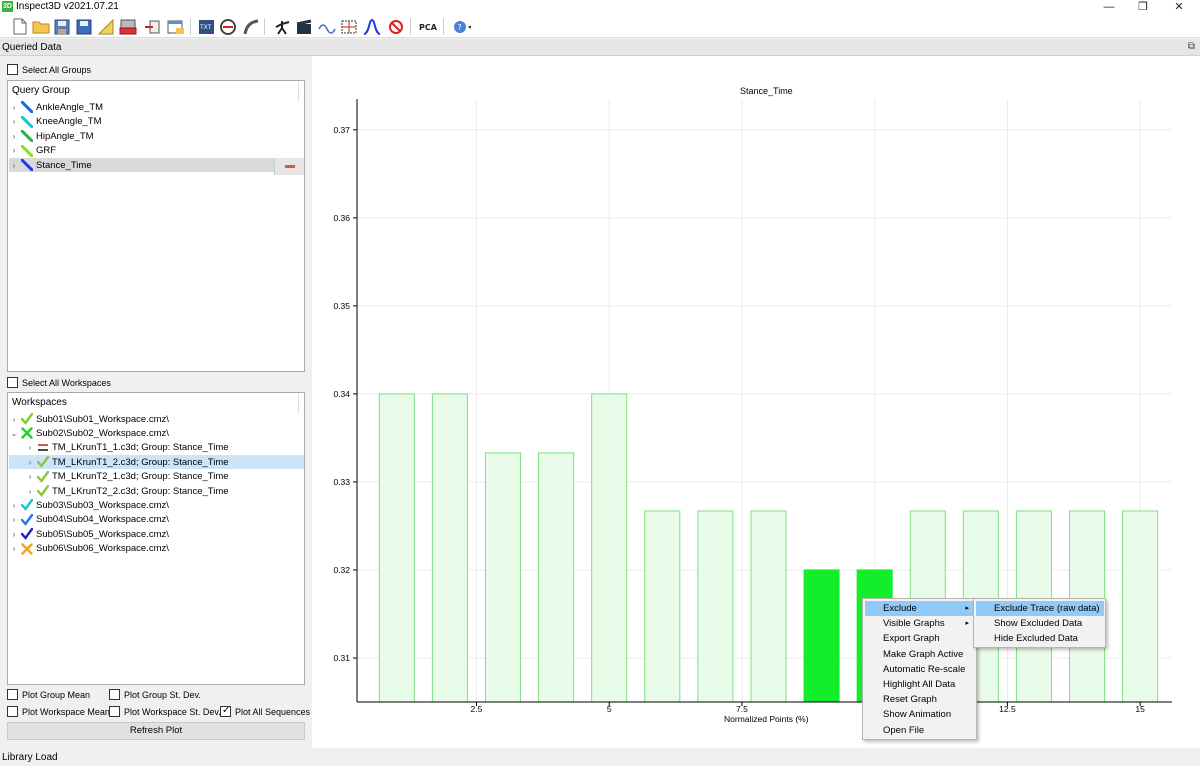 This screenshot has width=1200, height=766. I want to click on query-group-item: › AnkleAngle_TM, so click(156, 107).